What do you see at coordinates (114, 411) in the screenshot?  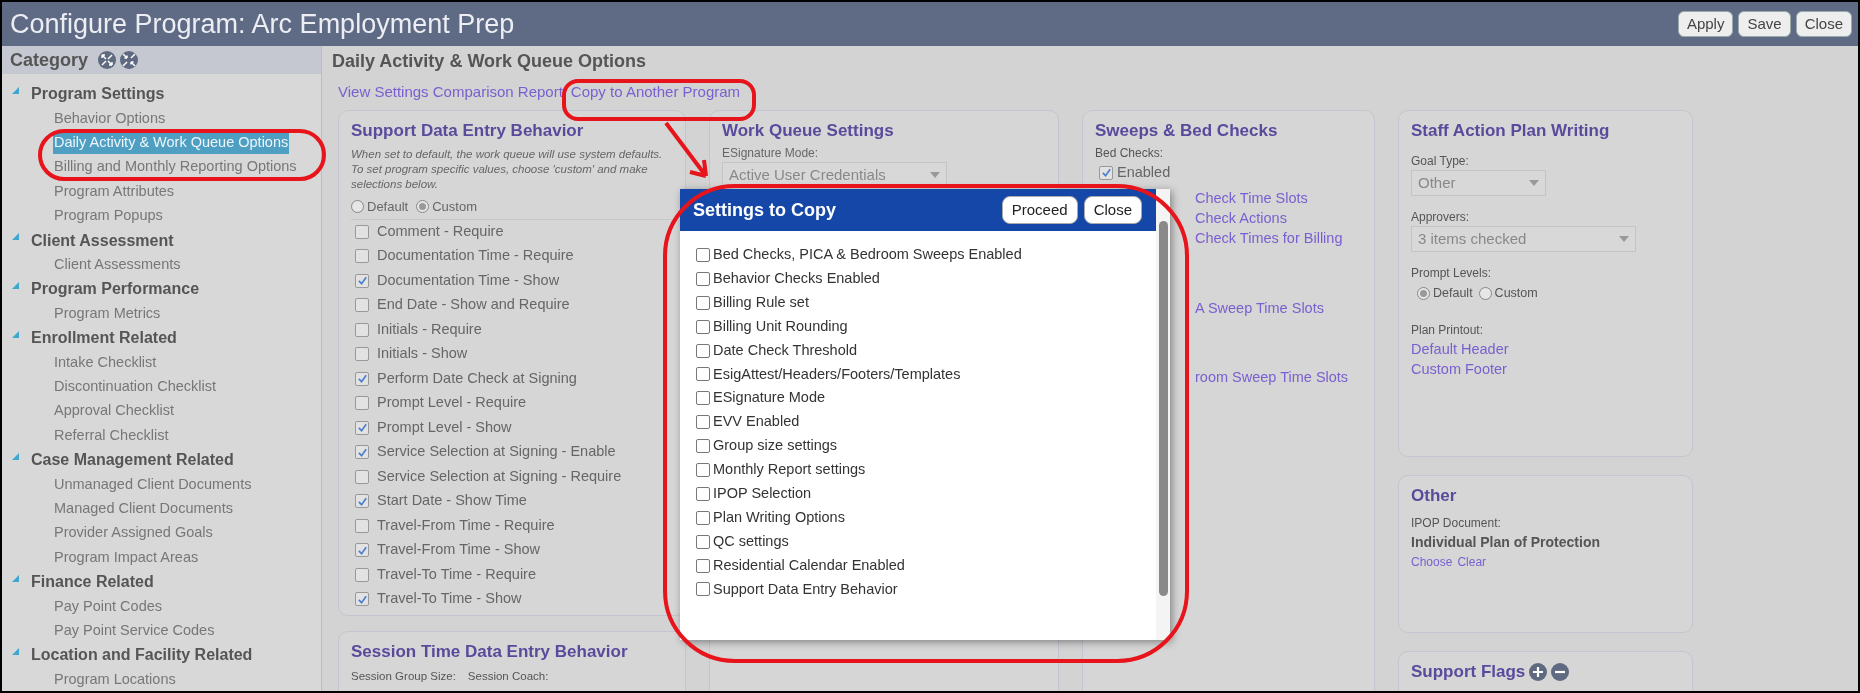 I see `sidebar-item: Approval Checklist` at bounding box center [114, 411].